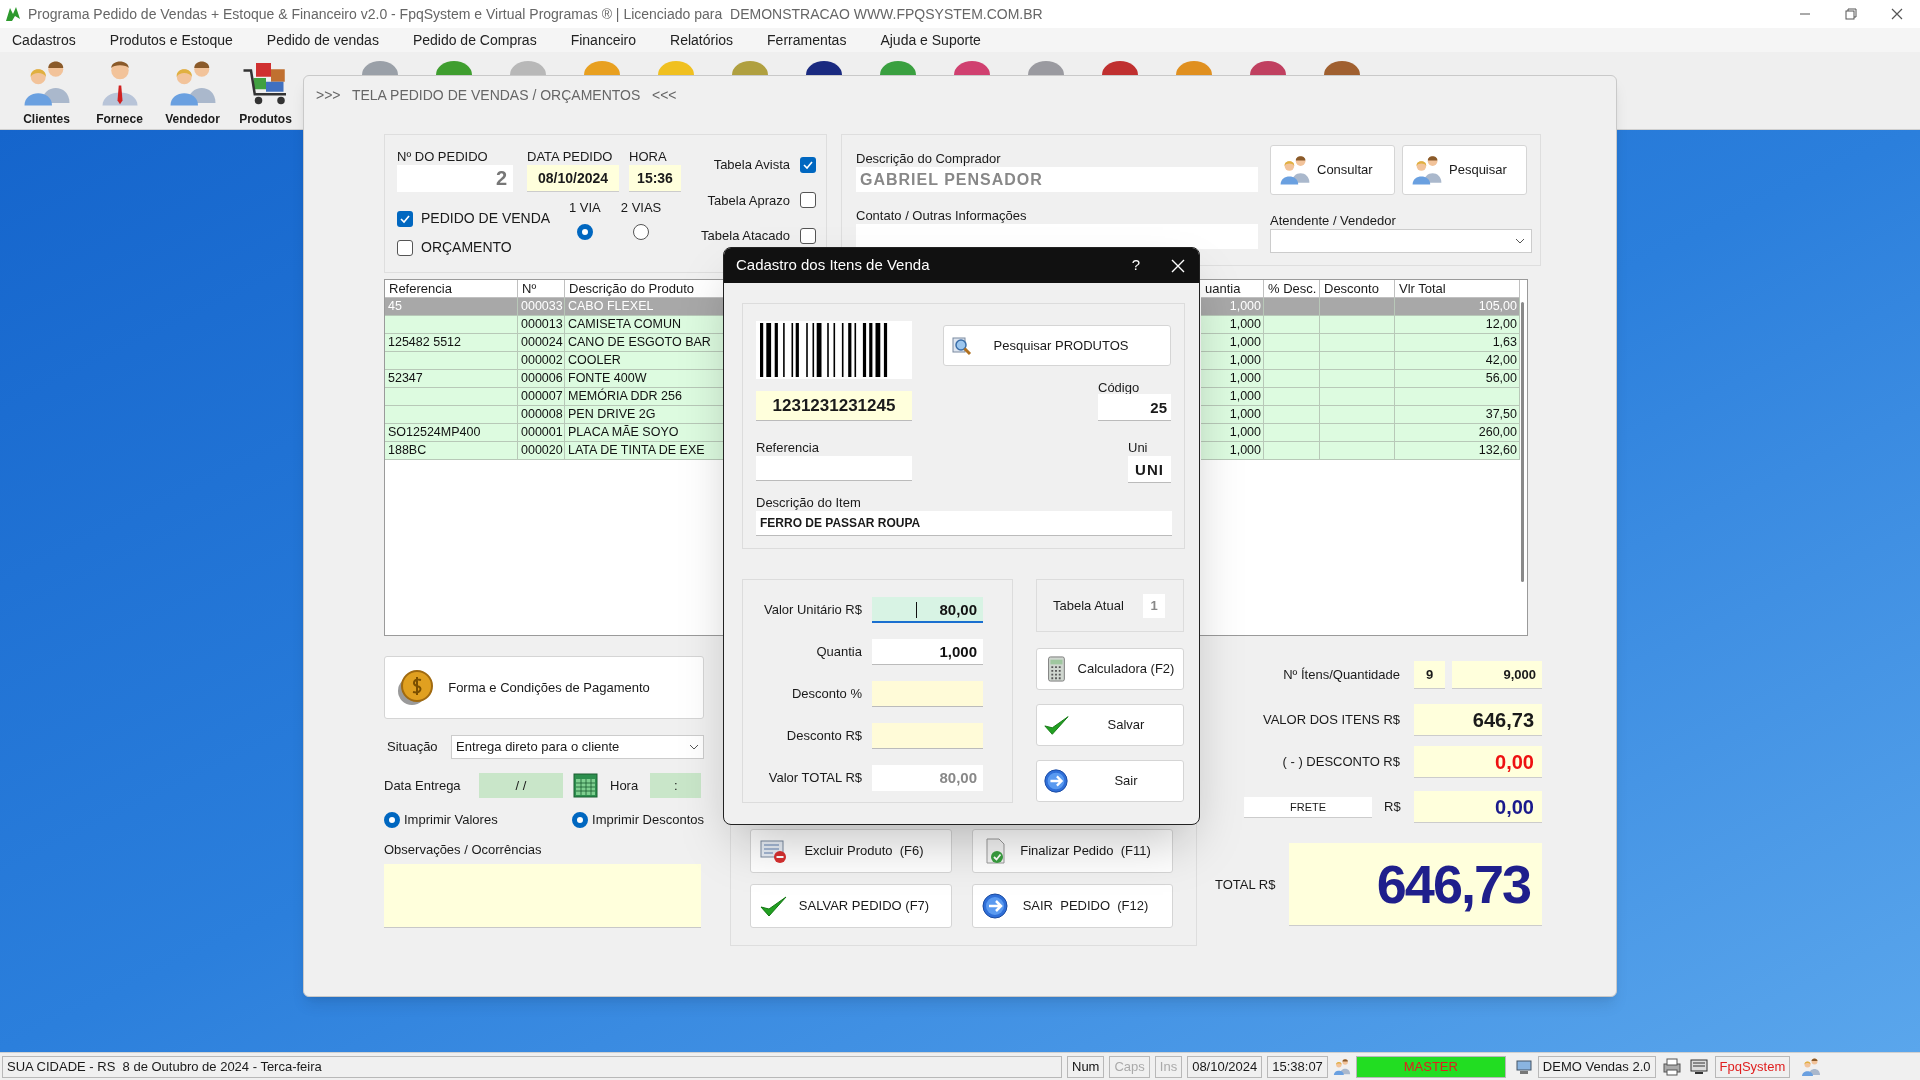 This screenshot has width=1920, height=1080. Describe the element at coordinates (655, 178) in the screenshot. I see `order-time-field: 15:36` at that location.